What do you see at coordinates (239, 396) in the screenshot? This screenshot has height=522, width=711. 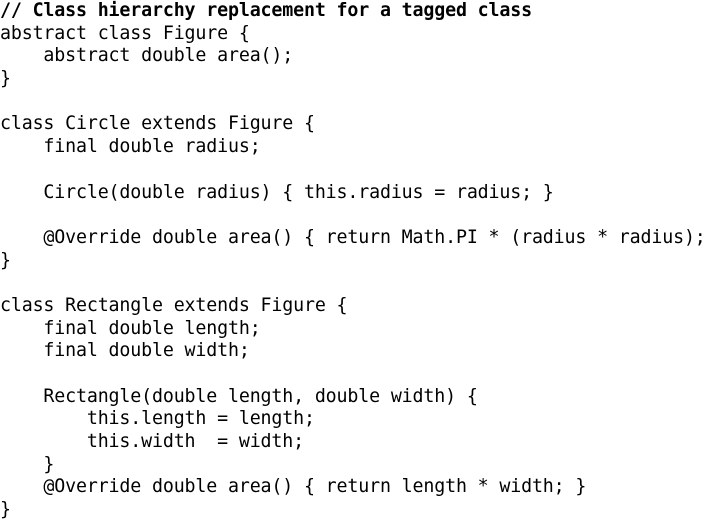 I see `code-line: Rectangle(double length, double width) {` at bounding box center [239, 396].